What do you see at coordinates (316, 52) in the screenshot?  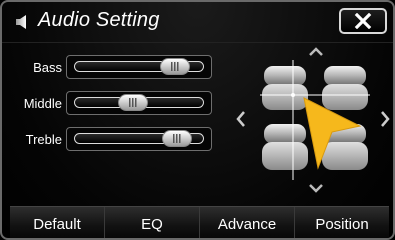 I see `arrow-up-icon` at bounding box center [316, 52].